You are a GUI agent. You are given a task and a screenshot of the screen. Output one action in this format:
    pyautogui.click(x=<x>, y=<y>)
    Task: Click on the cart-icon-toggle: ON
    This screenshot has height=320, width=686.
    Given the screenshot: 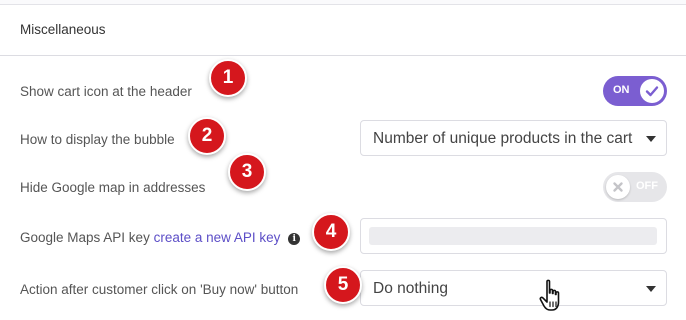 What is the action you would take?
    pyautogui.click(x=635, y=91)
    